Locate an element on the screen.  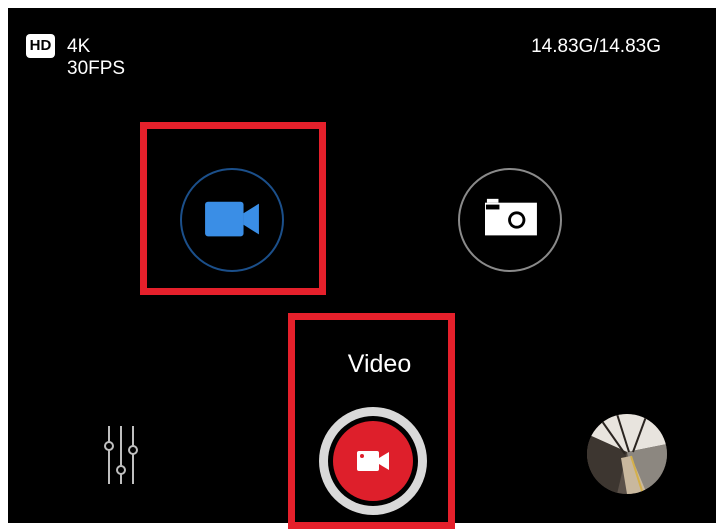
photo-mode-button is located at coordinates (510, 220).